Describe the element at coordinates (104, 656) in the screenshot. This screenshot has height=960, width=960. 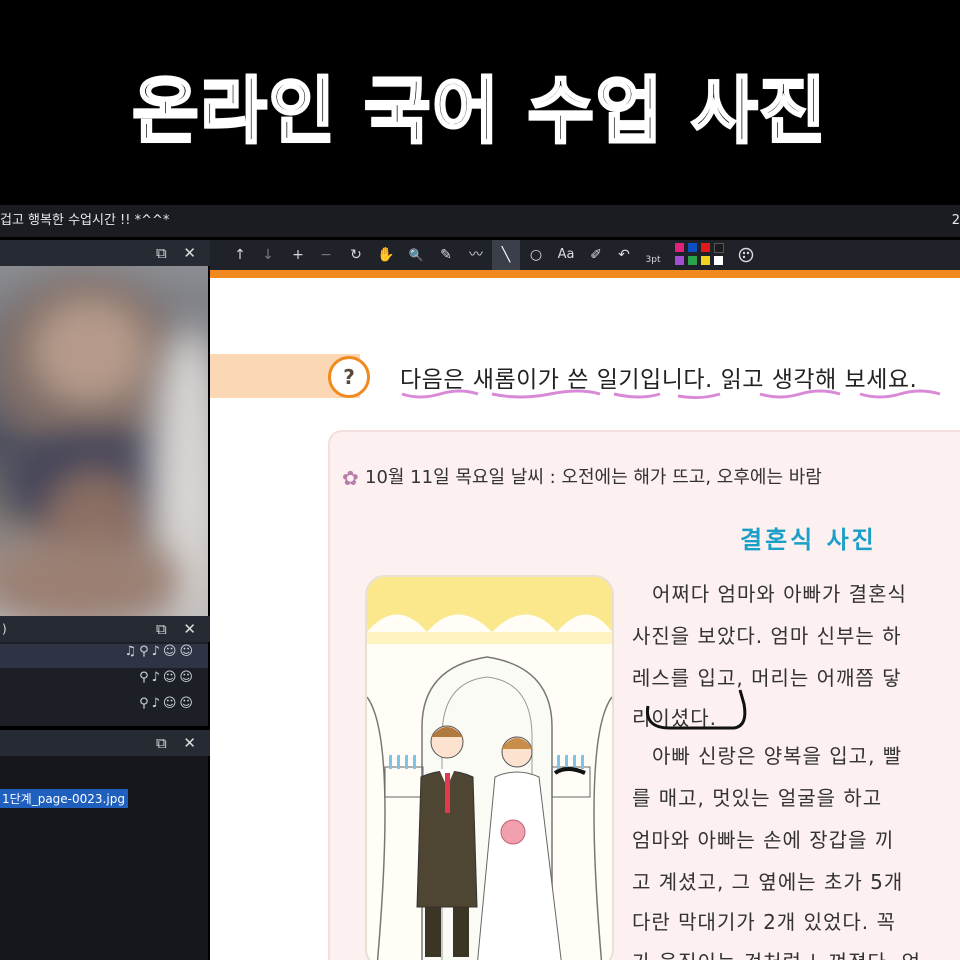
I see `participant-row: ♫⚲♪☺☺` at that location.